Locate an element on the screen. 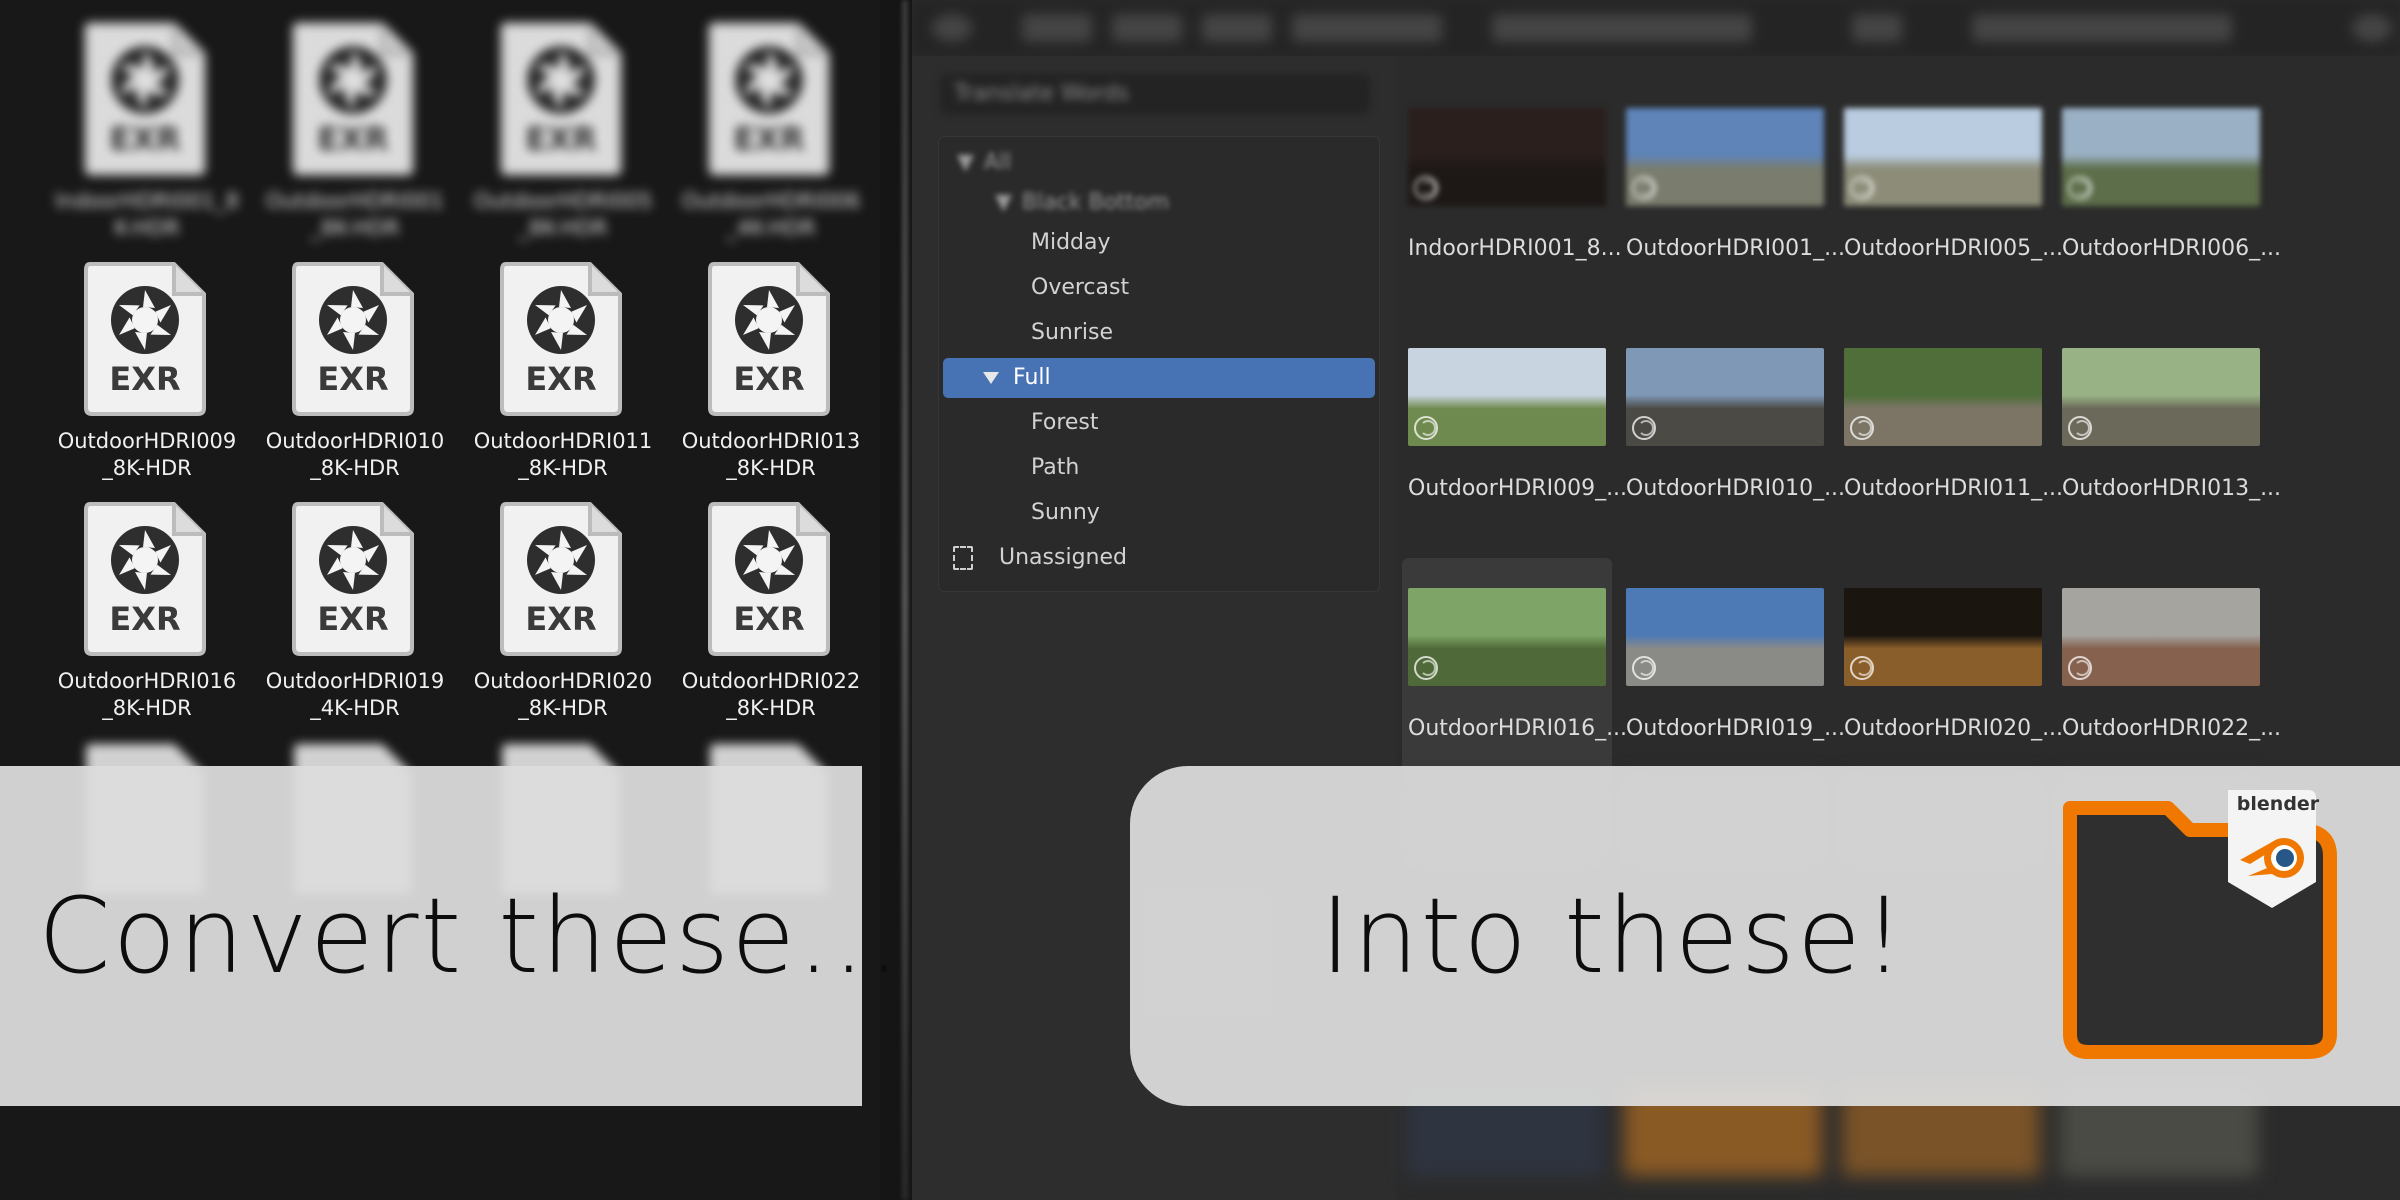 This screenshot has width=2400, height=1200. catalog-item-full: Full is located at coordinates (1159, 378).